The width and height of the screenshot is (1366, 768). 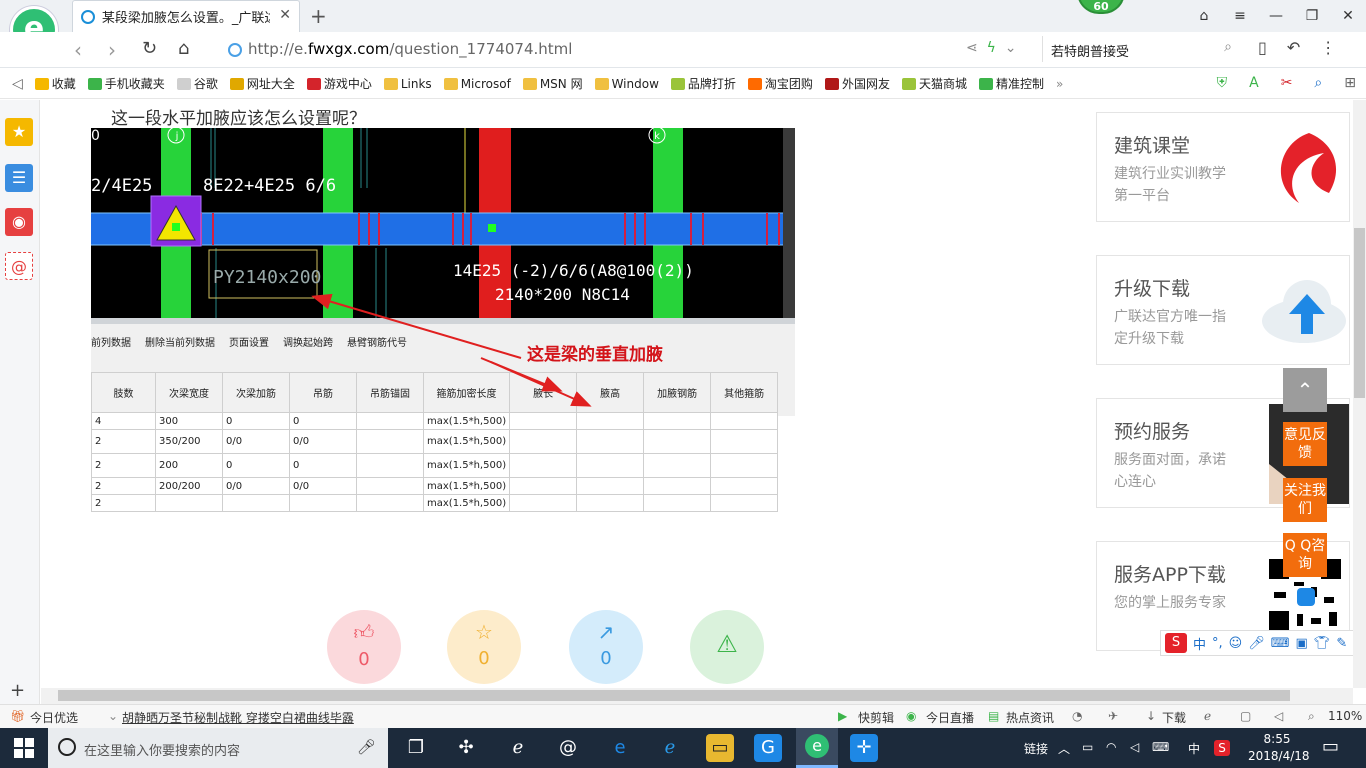 I want to click on speed-icon: ϟ, so click(x=991, y=48).